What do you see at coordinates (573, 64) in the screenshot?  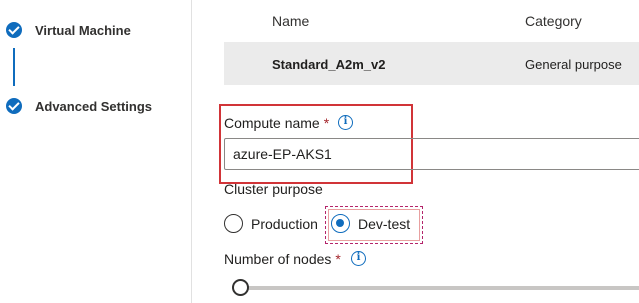 I see `vm-category-cell: General purpose` at bounding box center [573, 64].